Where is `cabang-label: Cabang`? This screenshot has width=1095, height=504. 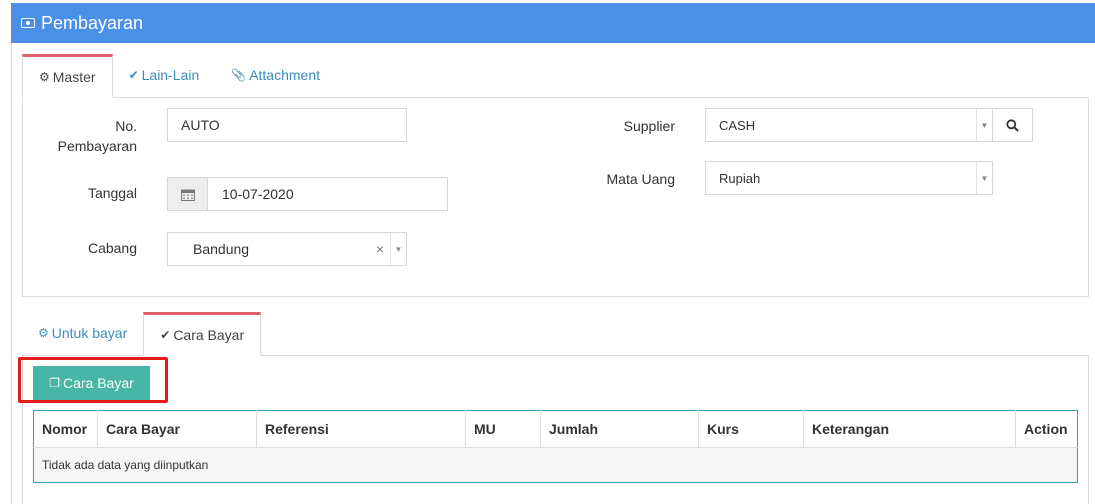
cabang-label: Cabang is located at coordinates (112, 248).